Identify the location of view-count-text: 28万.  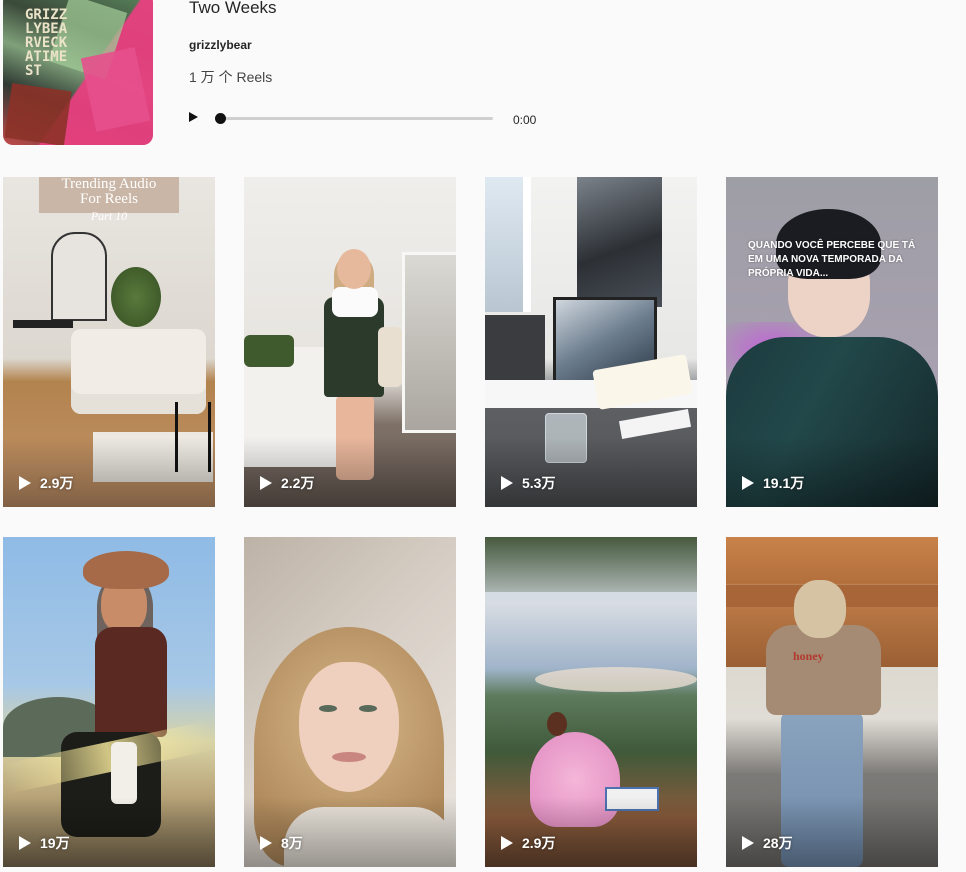
(778, 843).